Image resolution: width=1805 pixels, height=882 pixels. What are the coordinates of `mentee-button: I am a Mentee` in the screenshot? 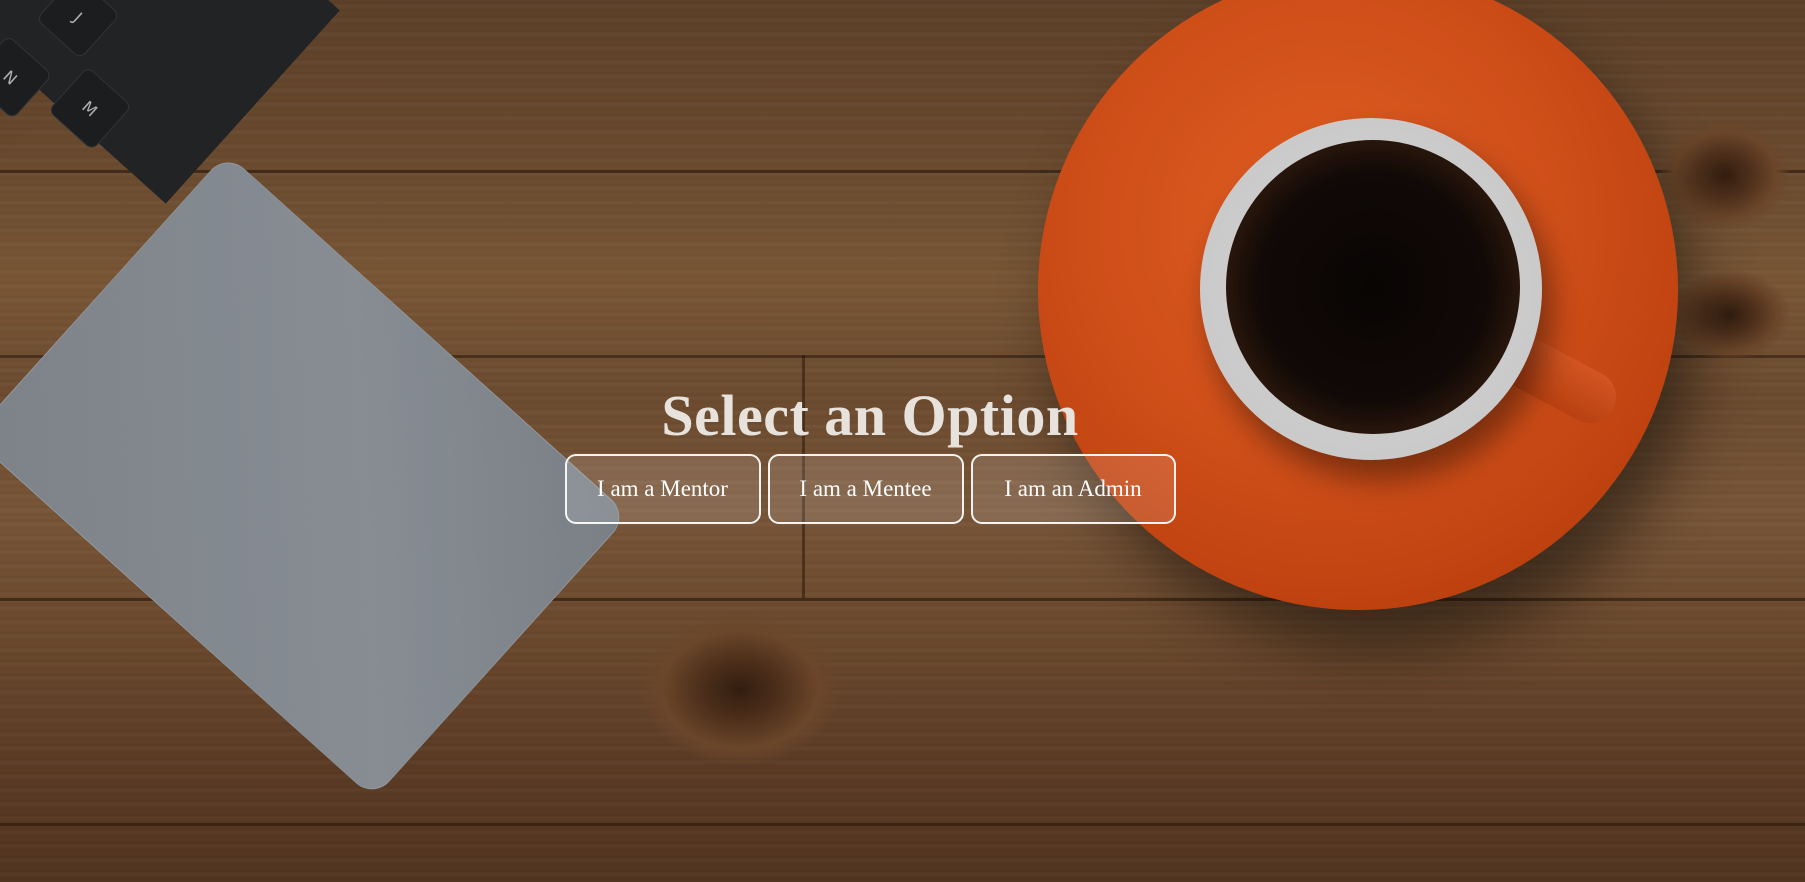 It's located at (865, 489).